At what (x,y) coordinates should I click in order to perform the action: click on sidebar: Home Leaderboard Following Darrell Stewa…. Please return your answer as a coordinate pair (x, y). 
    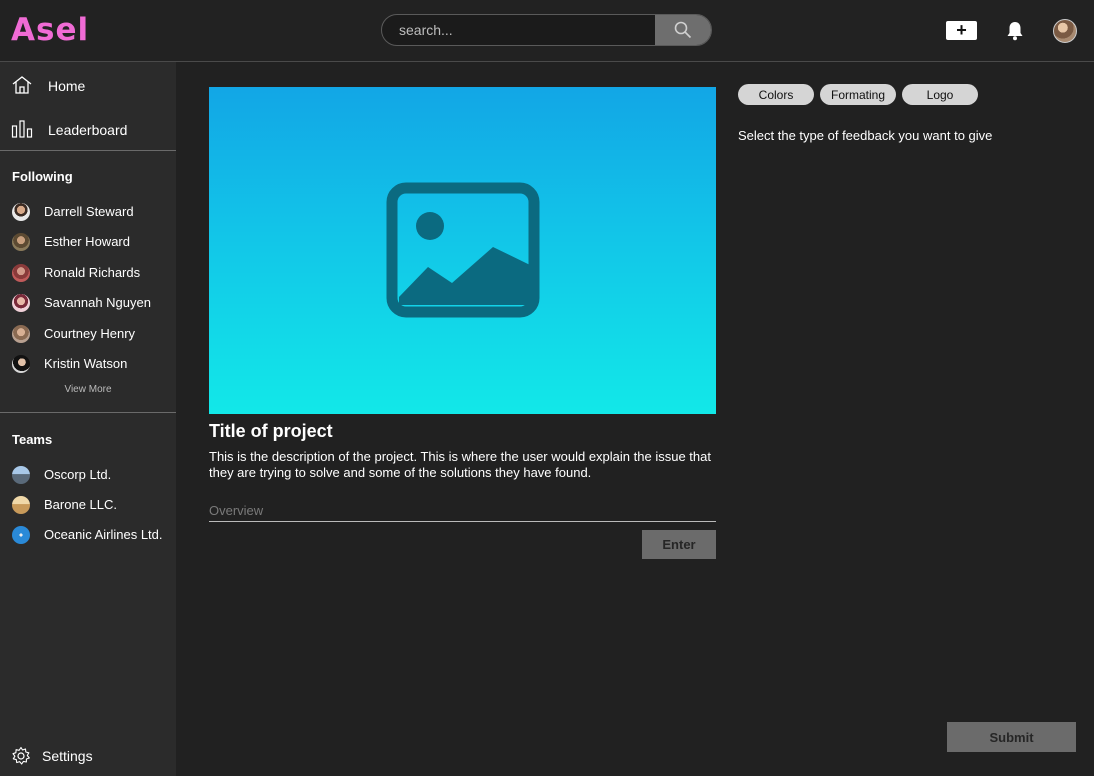
    Looking at the image, I should click on (88, 419).